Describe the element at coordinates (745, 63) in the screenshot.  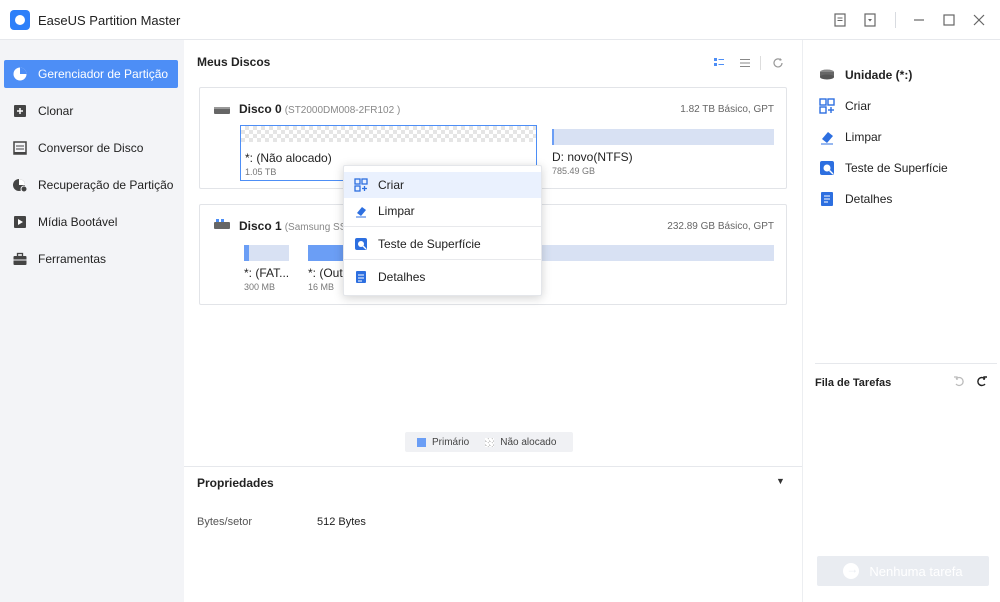
I see `list-view-icon` at that location.